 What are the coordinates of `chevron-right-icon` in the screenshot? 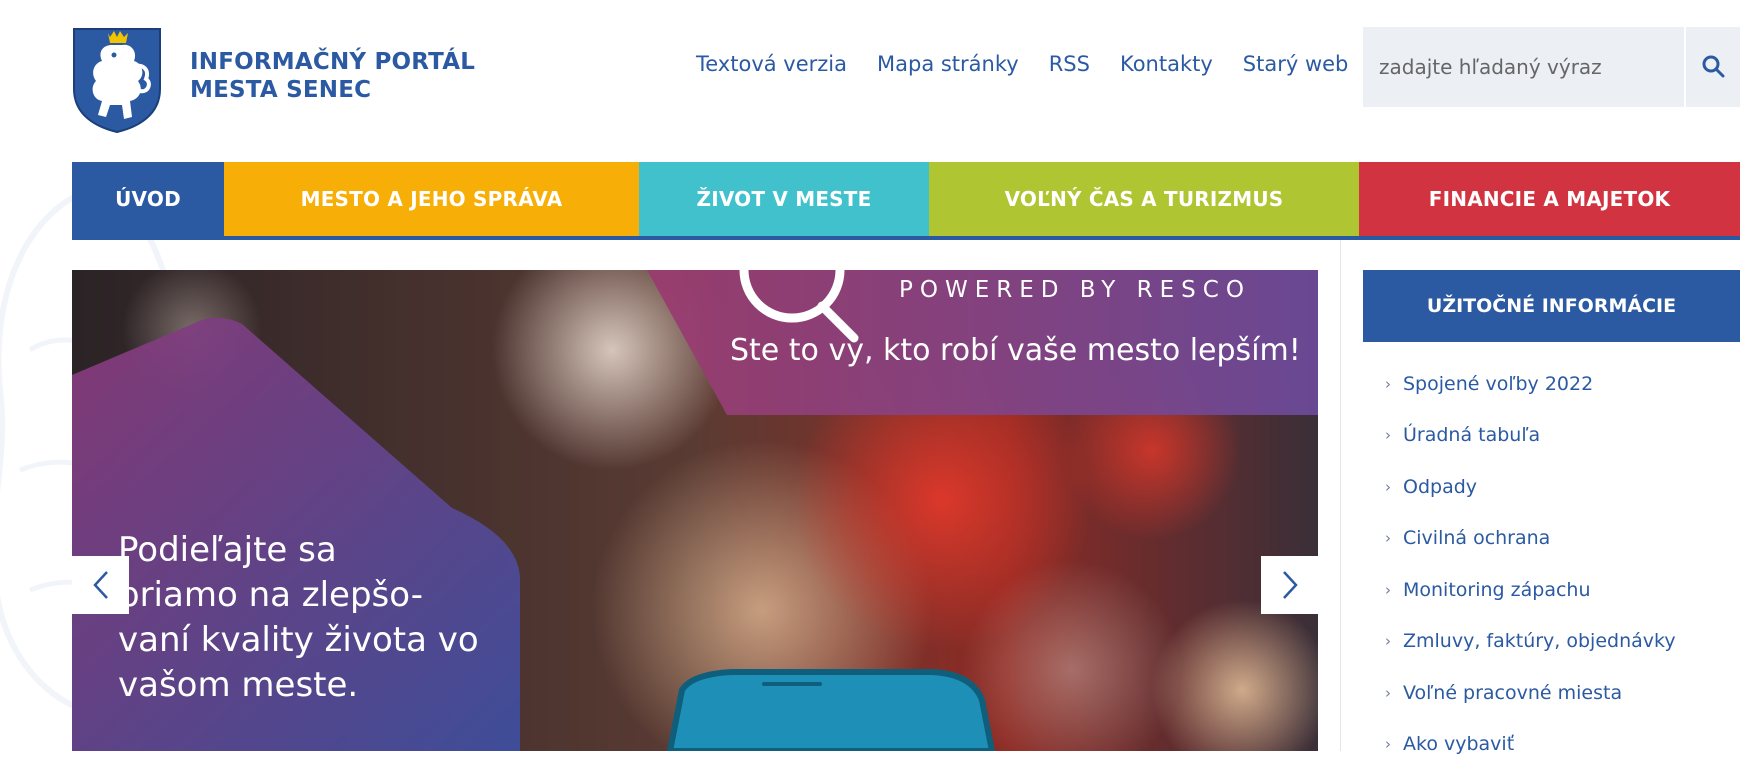 It's located at (1290, 585).